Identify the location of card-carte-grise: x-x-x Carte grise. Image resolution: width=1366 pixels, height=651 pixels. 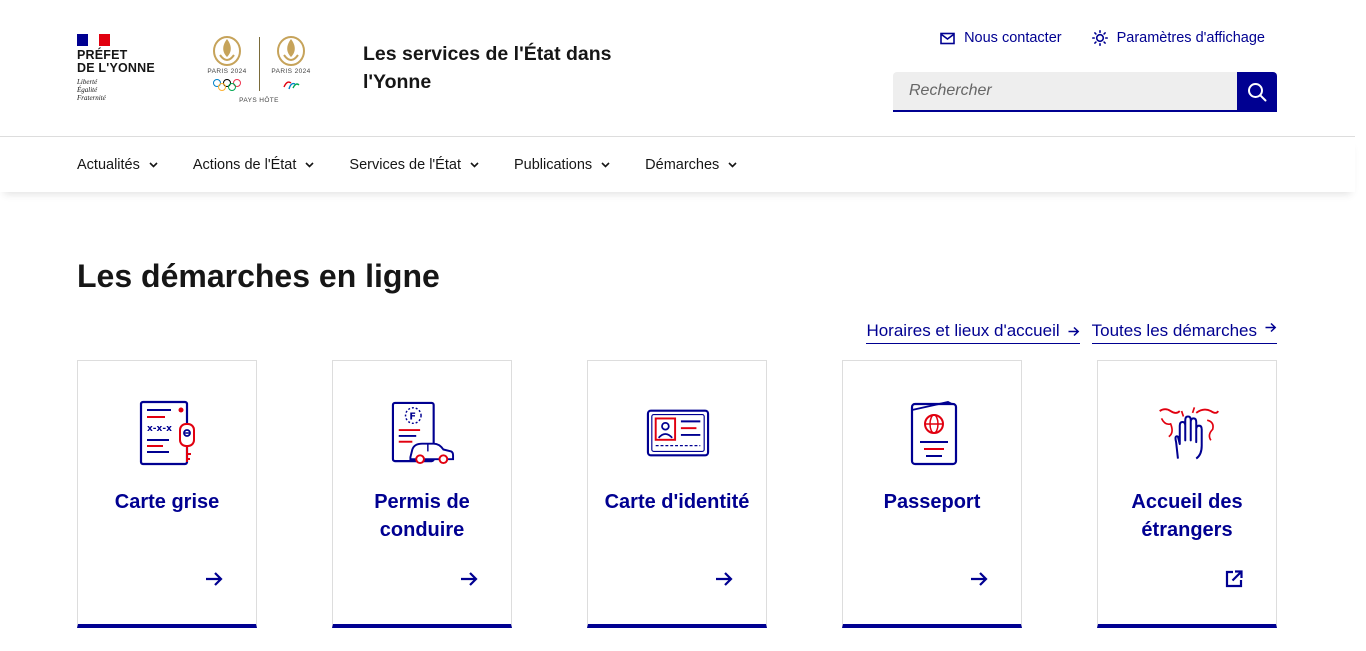
(167, 494).